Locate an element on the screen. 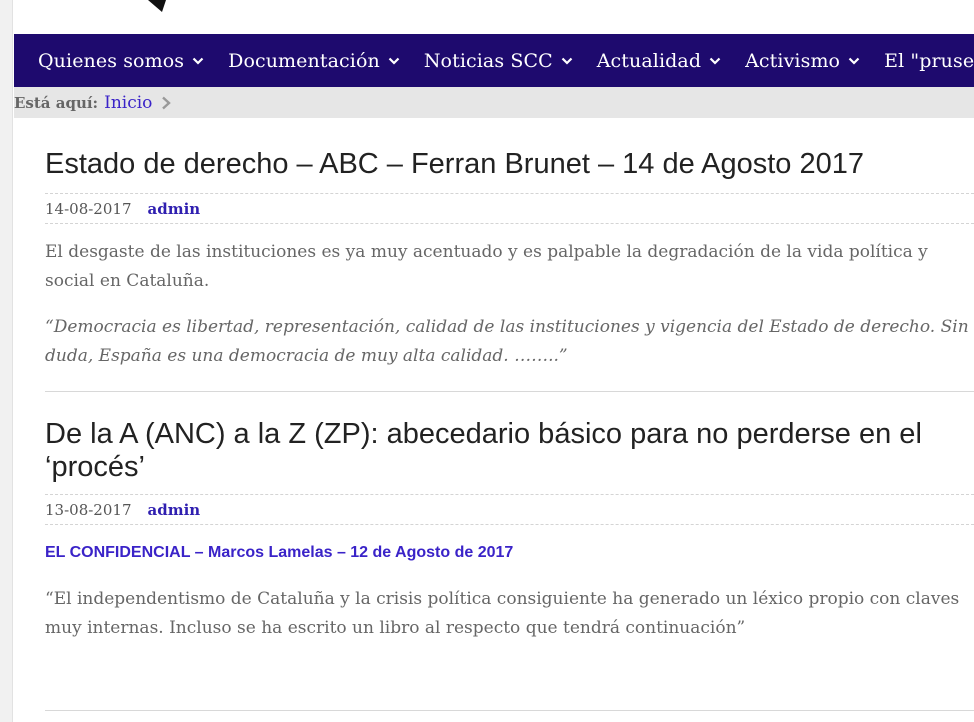 The height and width of the screenshot is (722, 974). nav-item-label: Actualidad is located at coordinates (649, 60).